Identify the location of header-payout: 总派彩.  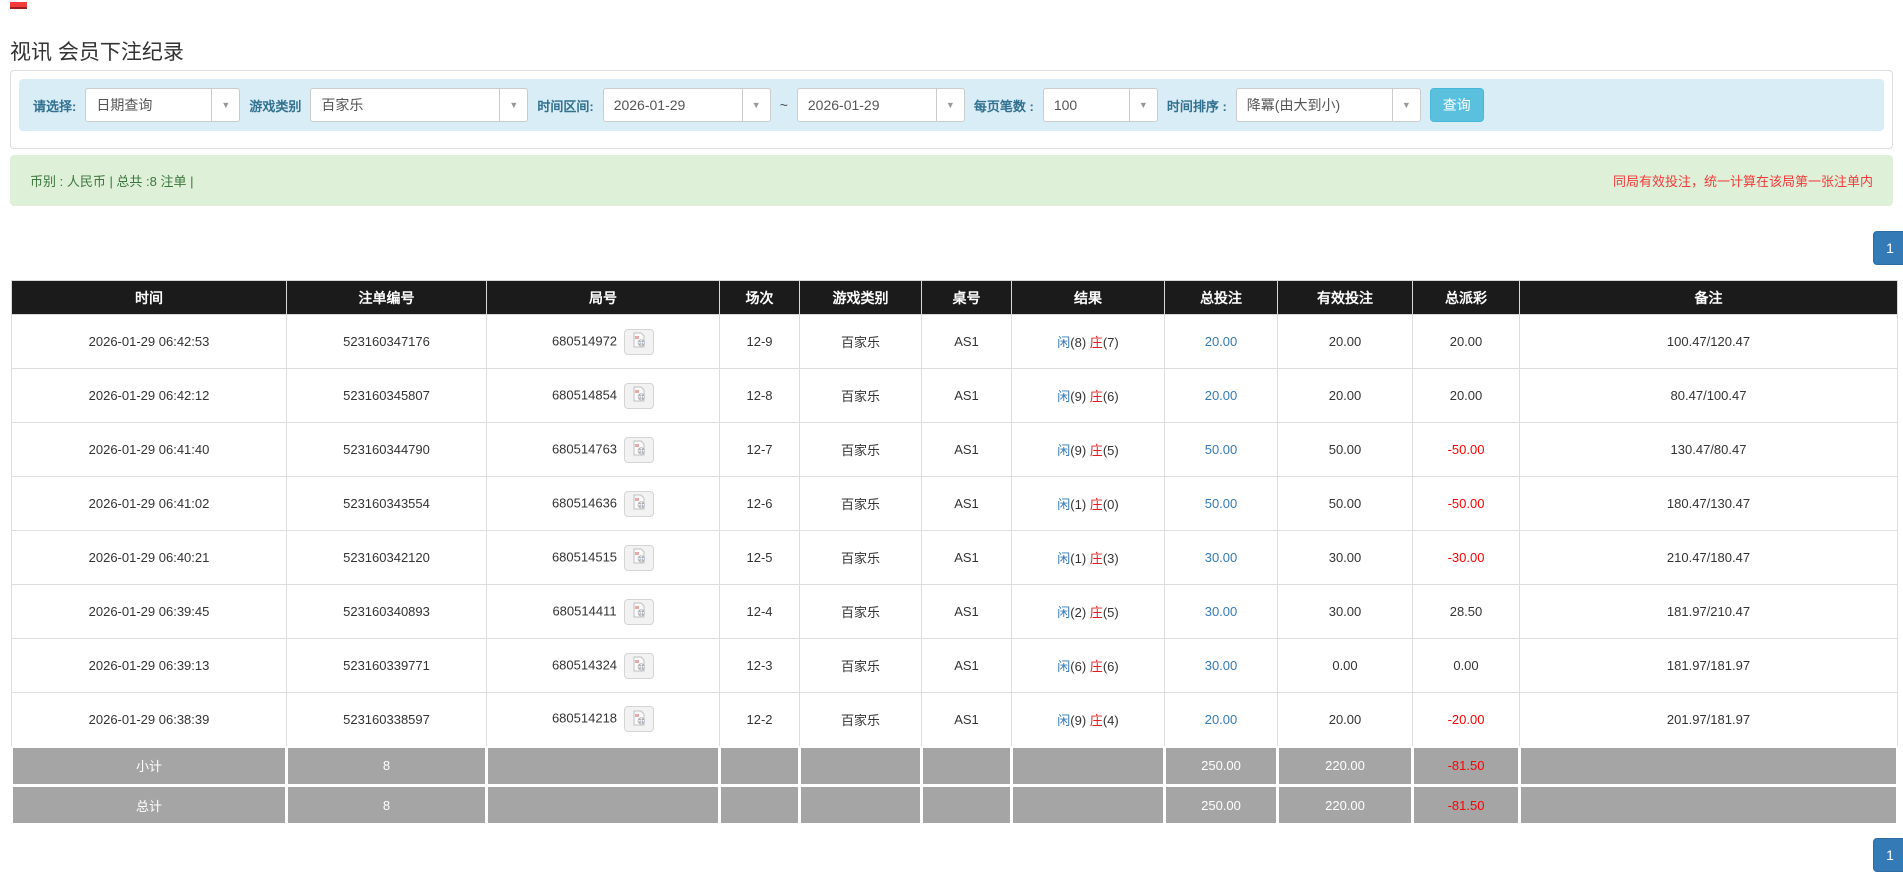
(1466, 297).